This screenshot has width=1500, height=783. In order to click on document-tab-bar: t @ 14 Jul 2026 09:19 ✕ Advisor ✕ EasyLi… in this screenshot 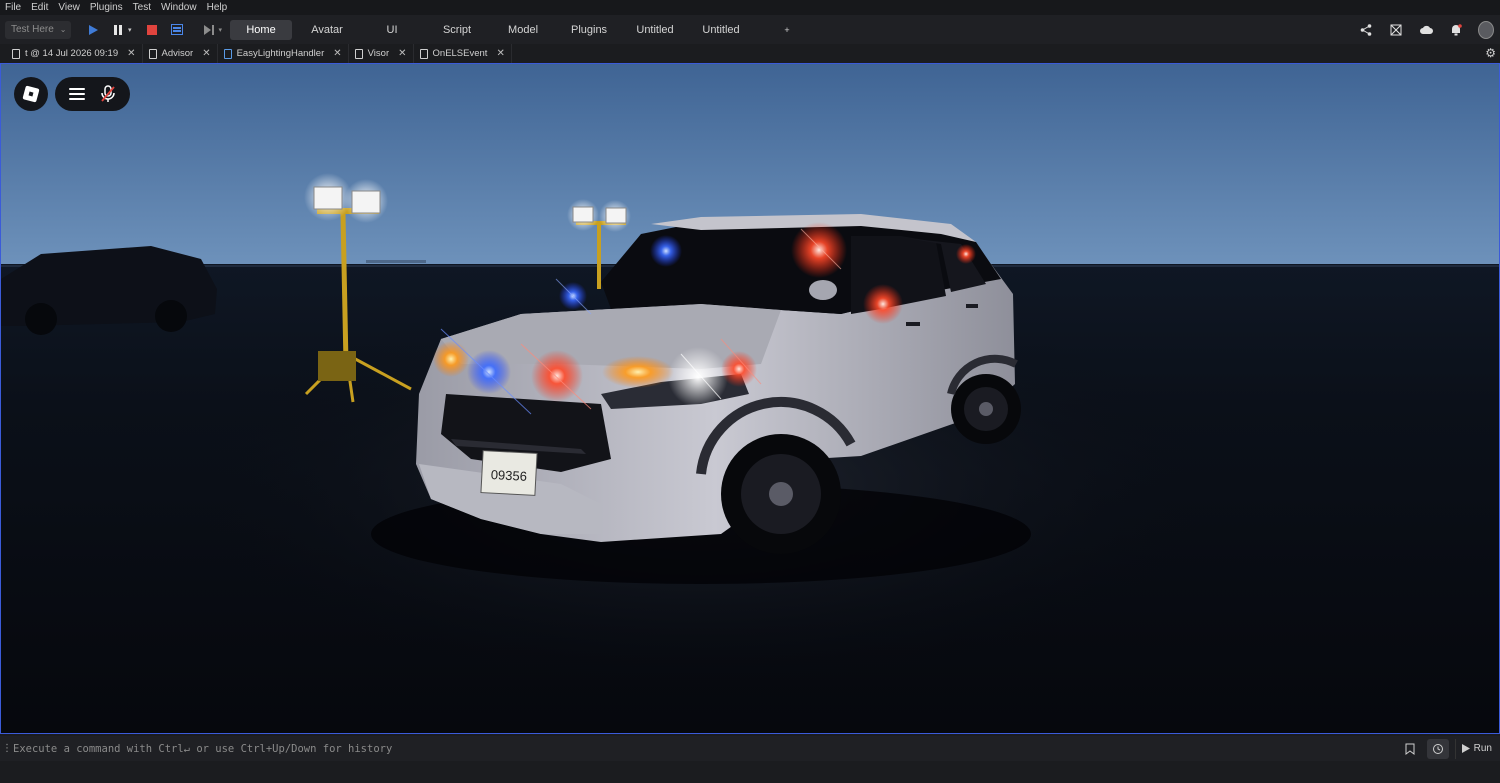, I will do `click(750, 53)`.